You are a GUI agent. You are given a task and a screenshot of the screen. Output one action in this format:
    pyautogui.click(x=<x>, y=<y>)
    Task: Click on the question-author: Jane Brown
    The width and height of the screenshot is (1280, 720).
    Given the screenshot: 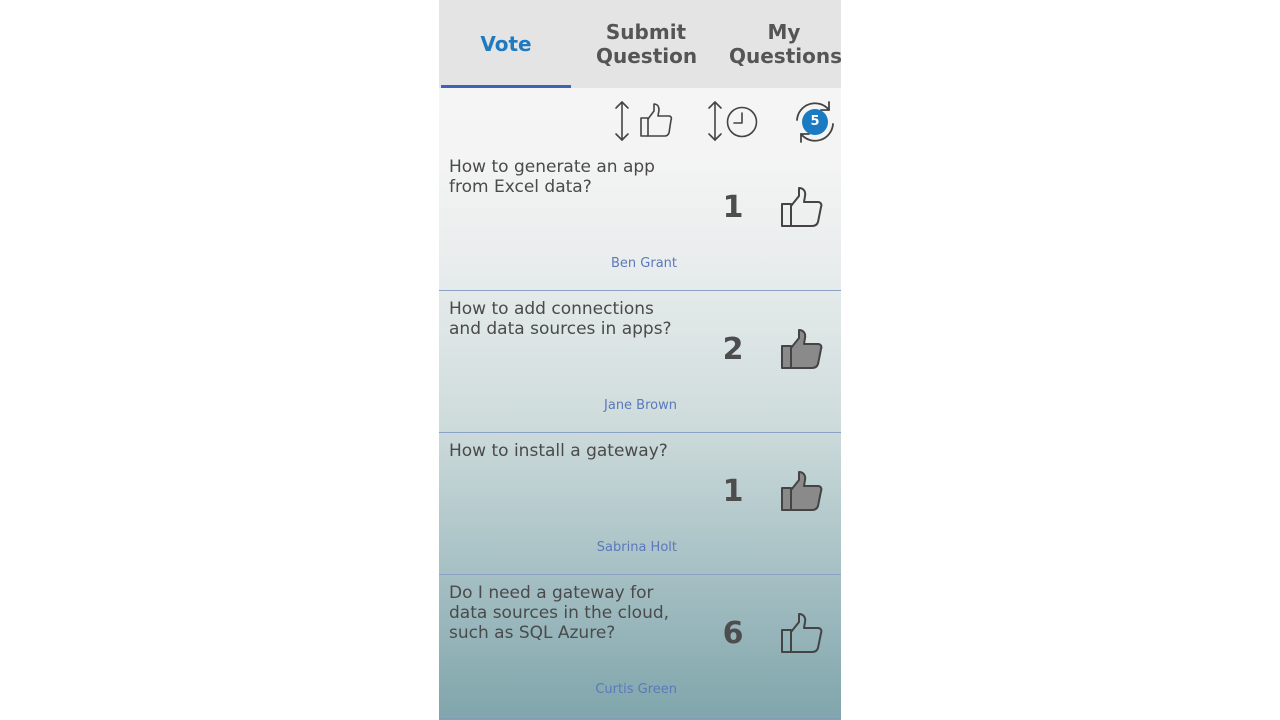 What is the action you would take?
    pyautogui.click(x=640, y=405)
    